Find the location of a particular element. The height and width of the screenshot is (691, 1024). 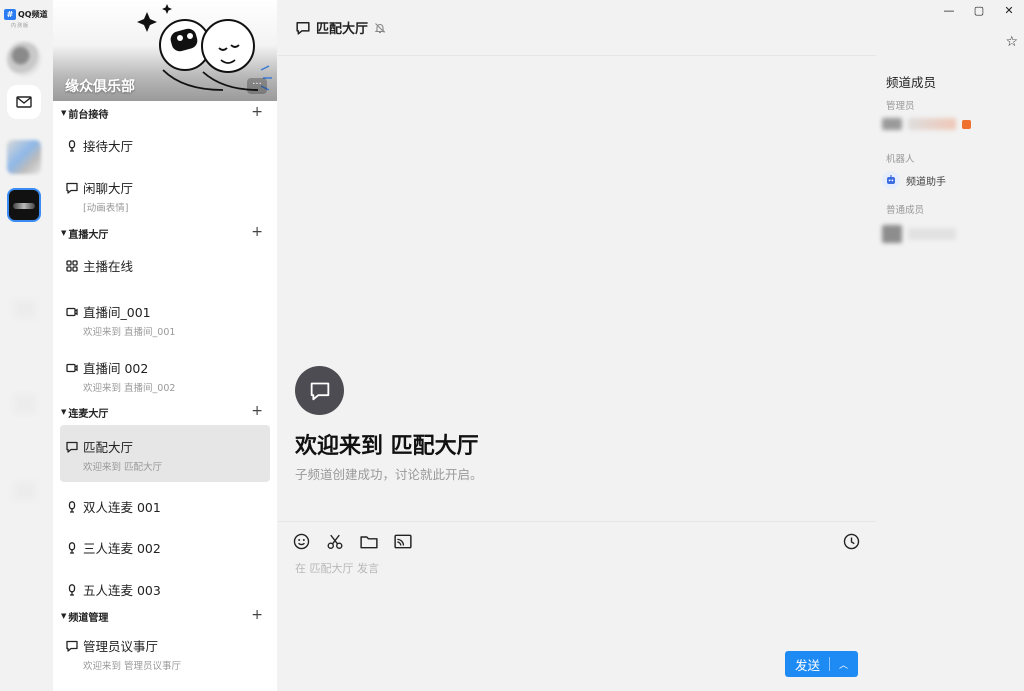

channel-item: 五人连麦 003 is located at coordinates (165, 585).